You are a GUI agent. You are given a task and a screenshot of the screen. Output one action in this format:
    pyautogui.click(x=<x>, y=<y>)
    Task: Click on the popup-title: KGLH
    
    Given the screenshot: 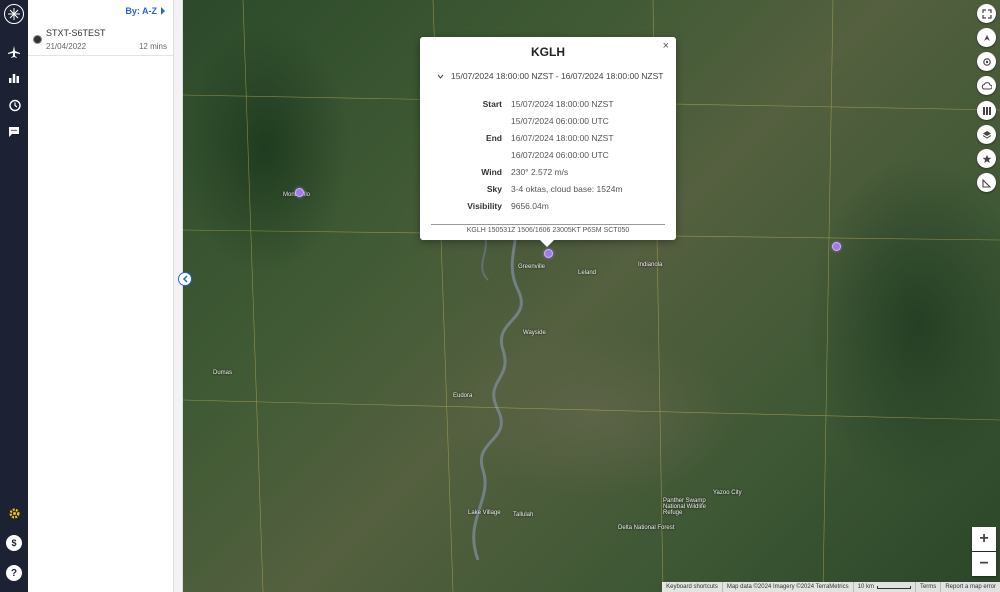 What is the action you would take?
    pyautogui.click(x=548, y=52)
    